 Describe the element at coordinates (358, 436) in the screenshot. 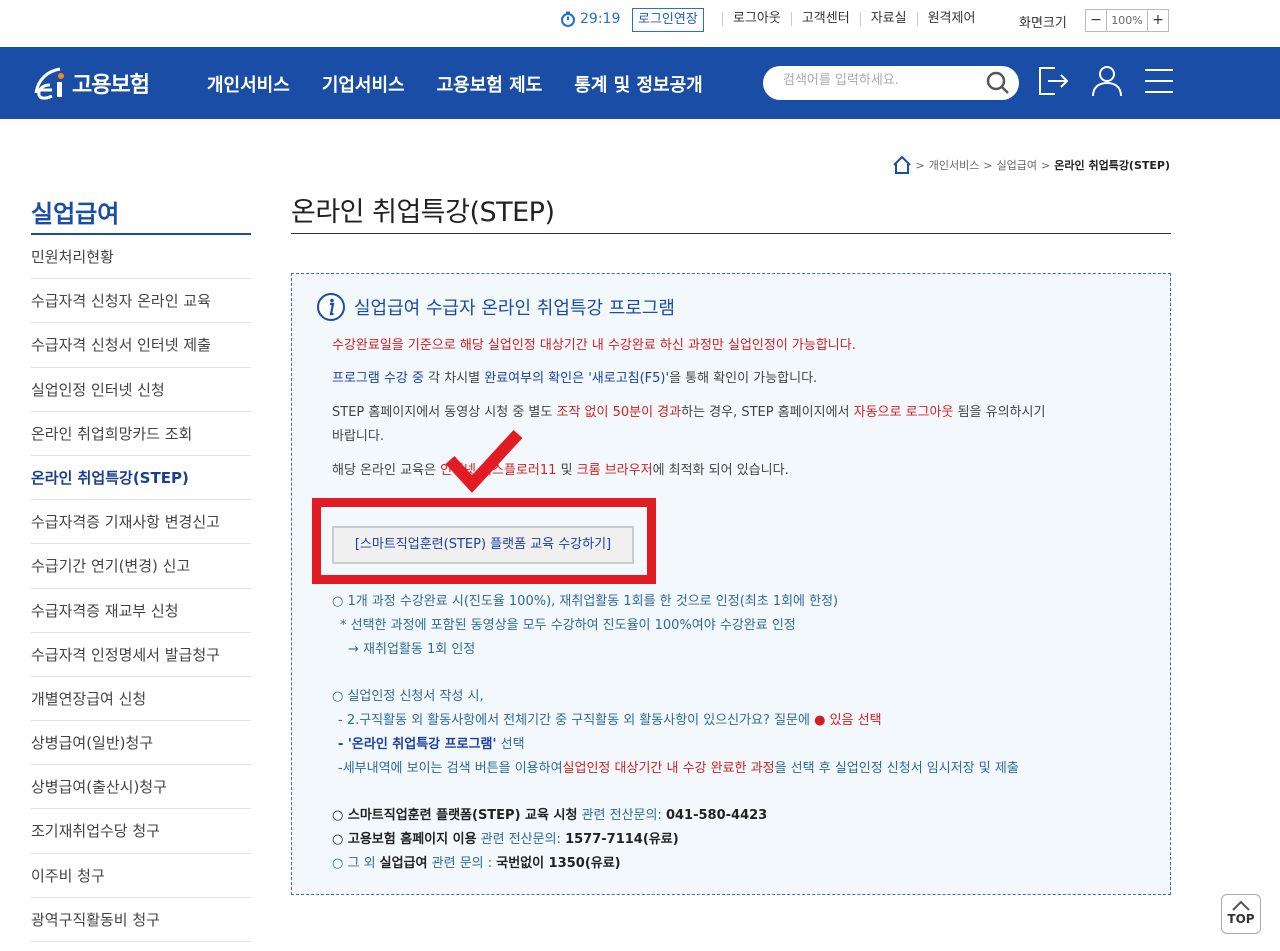

I see `notice-auto-logout-cont: 바랍니다.` at that location.